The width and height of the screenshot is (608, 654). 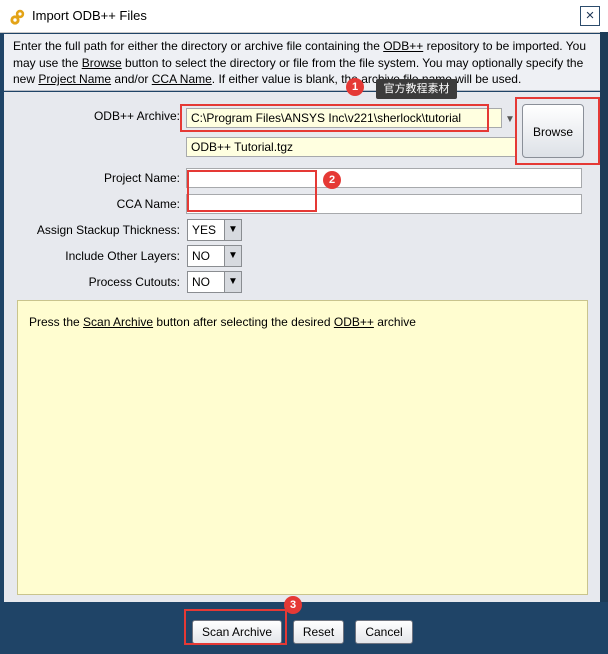 I want to click on cutouts-label: Process Cutouts:, so click(x=134, y=282).